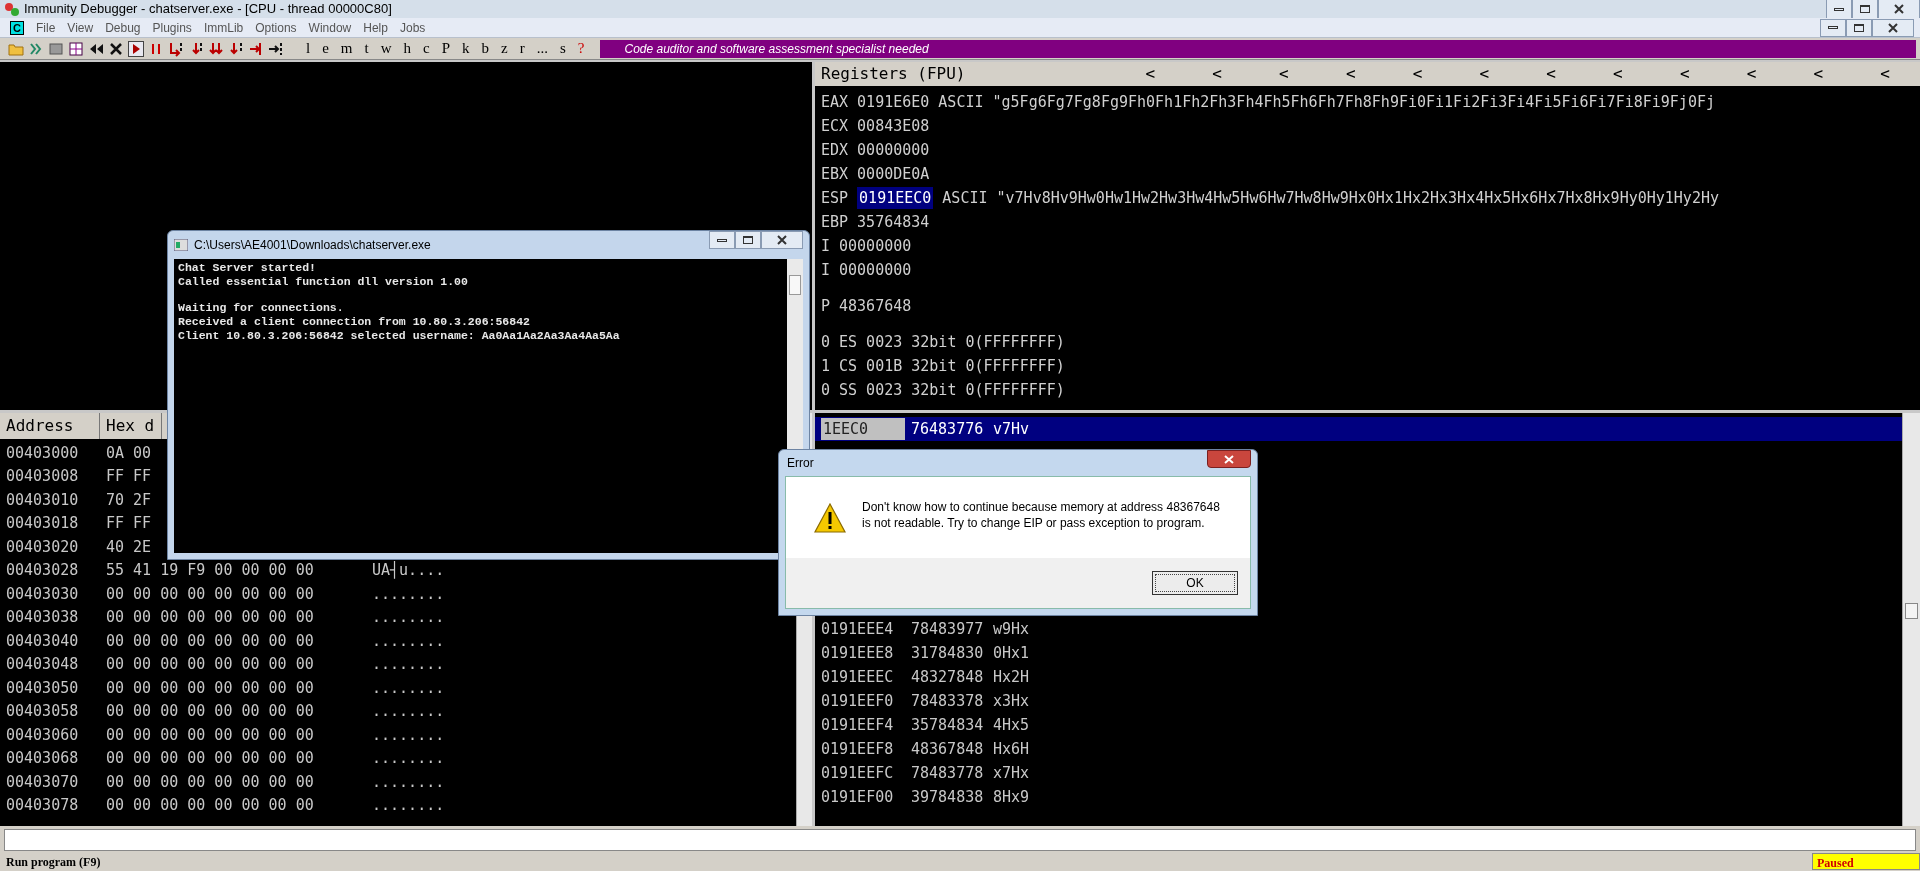  Describe the element at coordinates (412, 27) in the screenshot. I see `menu-item: Jobs` at that location.